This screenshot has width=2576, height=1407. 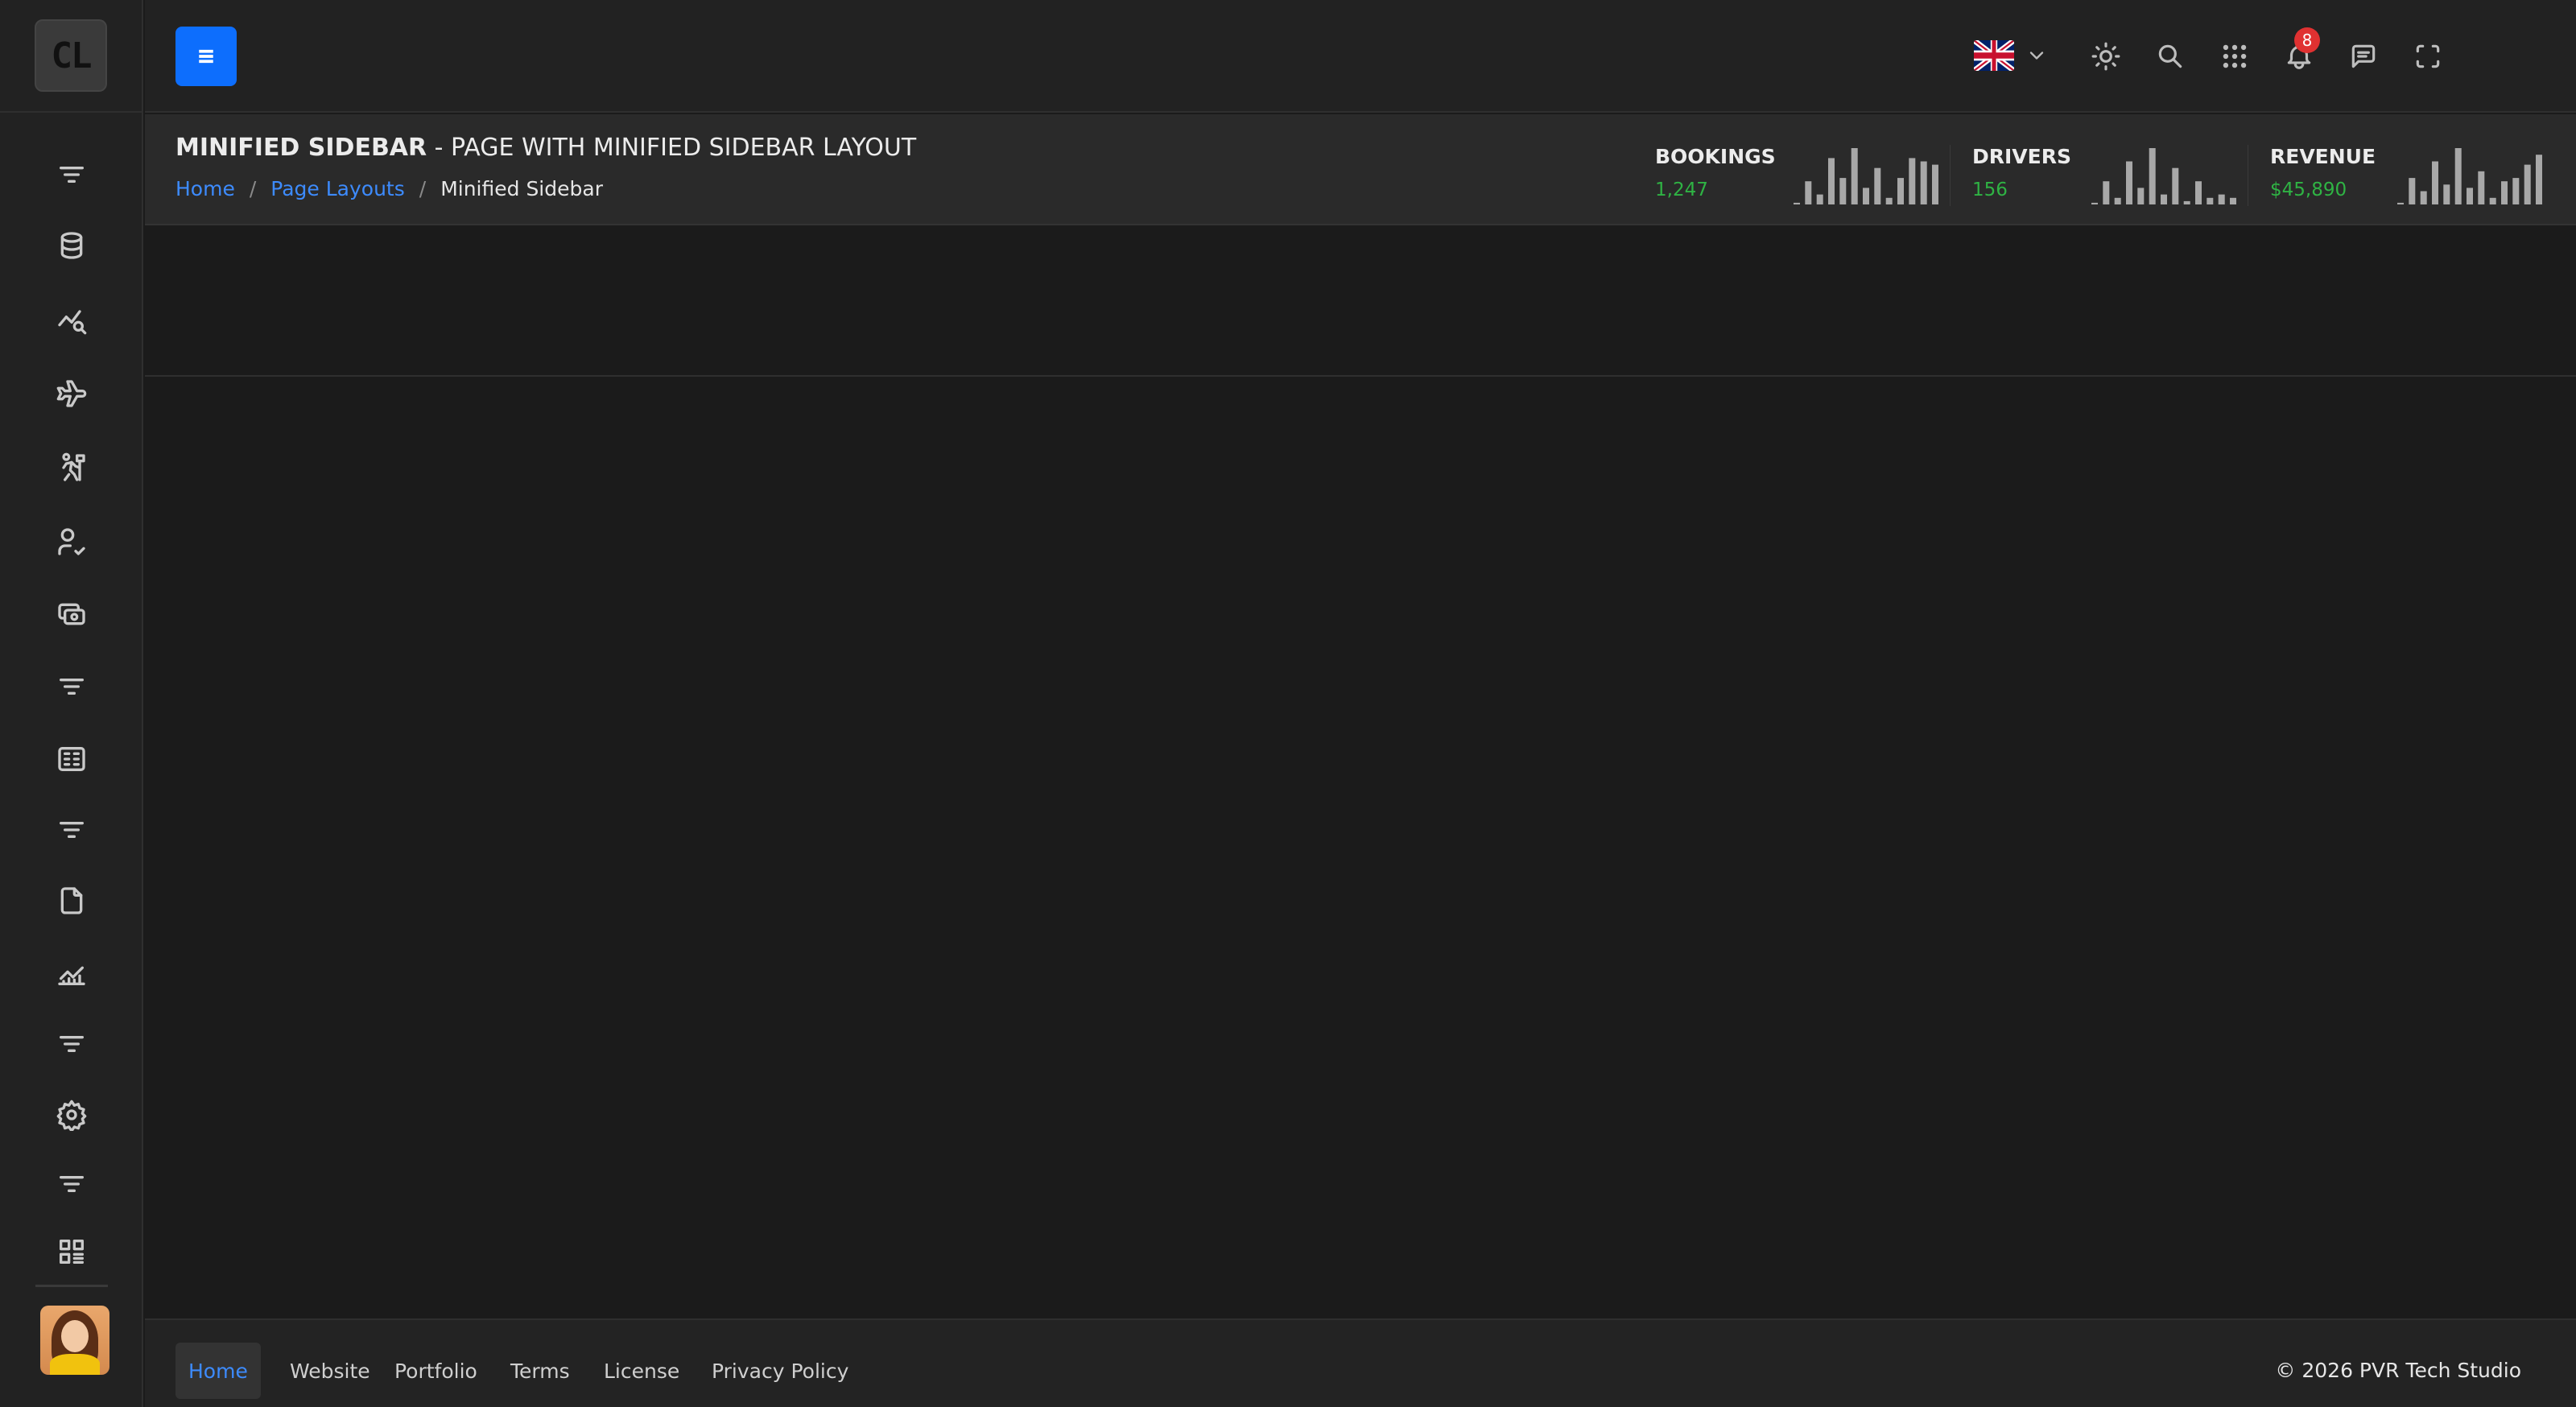 I want to click on footer-link-terms: Terms, so click(x=540, y=1371).